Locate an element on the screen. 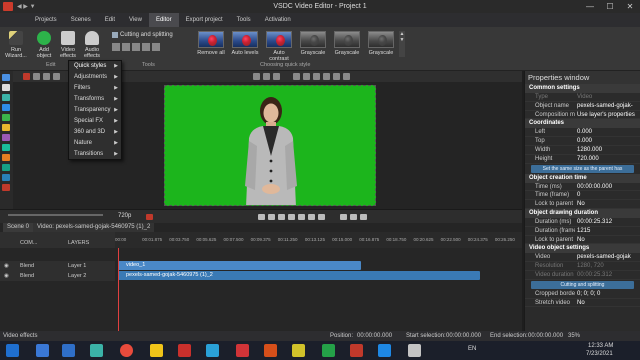 This screenshot has height=360, width=640. snap-icon is located at coordinates (46, 76).